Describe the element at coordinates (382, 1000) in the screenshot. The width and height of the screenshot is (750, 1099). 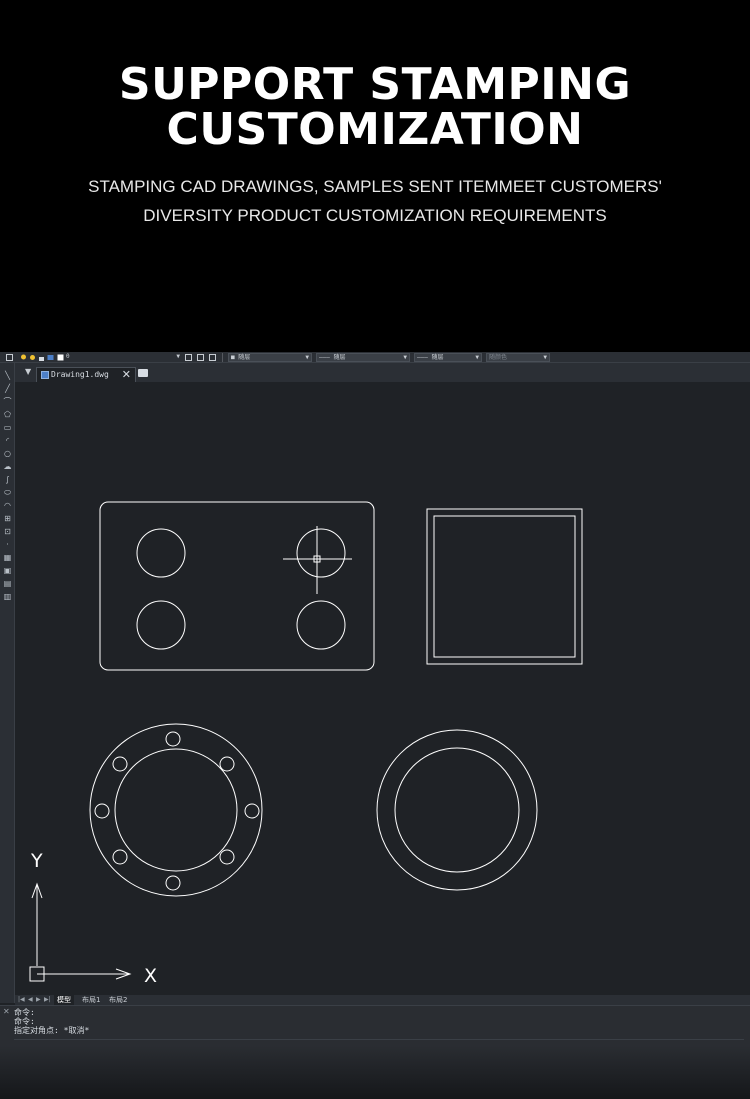
I see `layout-tab-bar: |◀ ◀ ▶ ▶| 模型 布局1 布局2` at that location.